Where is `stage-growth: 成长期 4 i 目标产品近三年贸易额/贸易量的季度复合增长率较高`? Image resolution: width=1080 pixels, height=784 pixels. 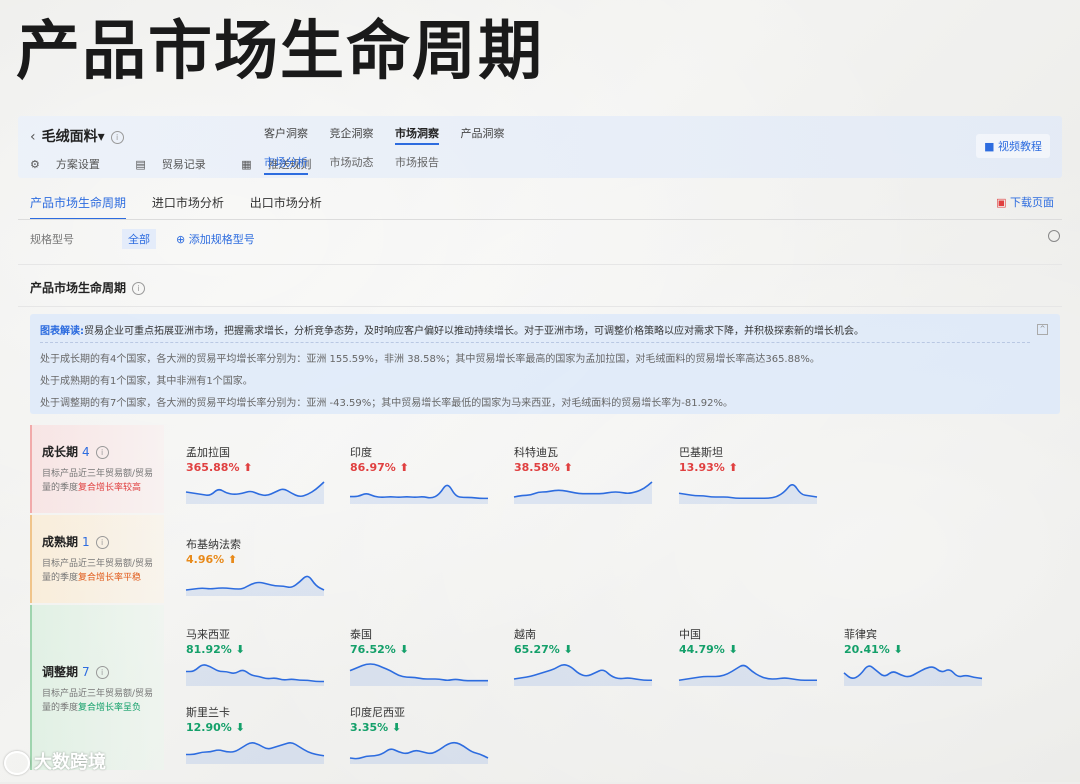 stage-growth: 成长期 4 i 目标产品近三年贸易额/贸易量的季度复合增长率较高 is located at coordinates (97, 469).